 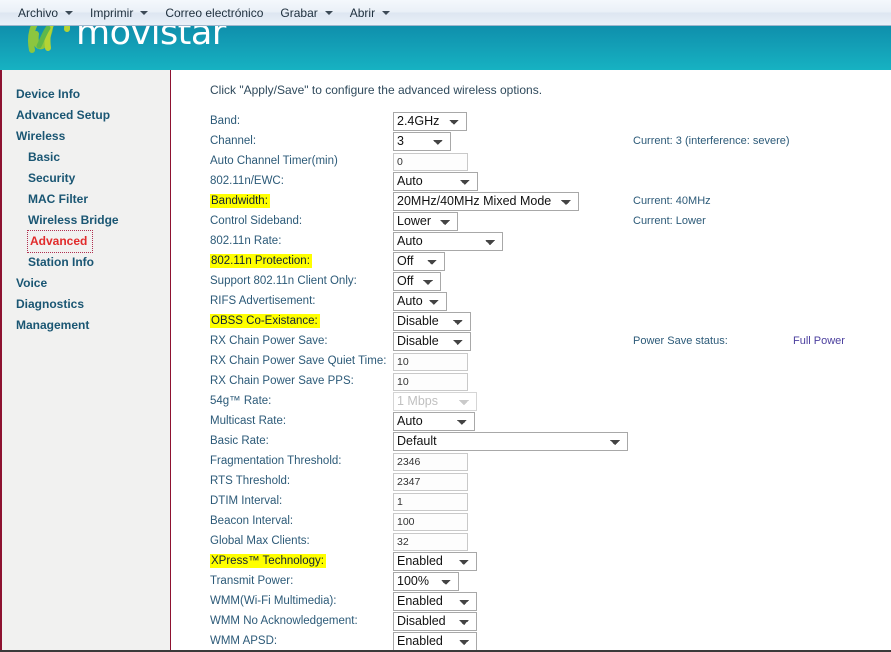 I want to click on input-rx-chain-power-save-quiet-time, so click(x=430, y=361).